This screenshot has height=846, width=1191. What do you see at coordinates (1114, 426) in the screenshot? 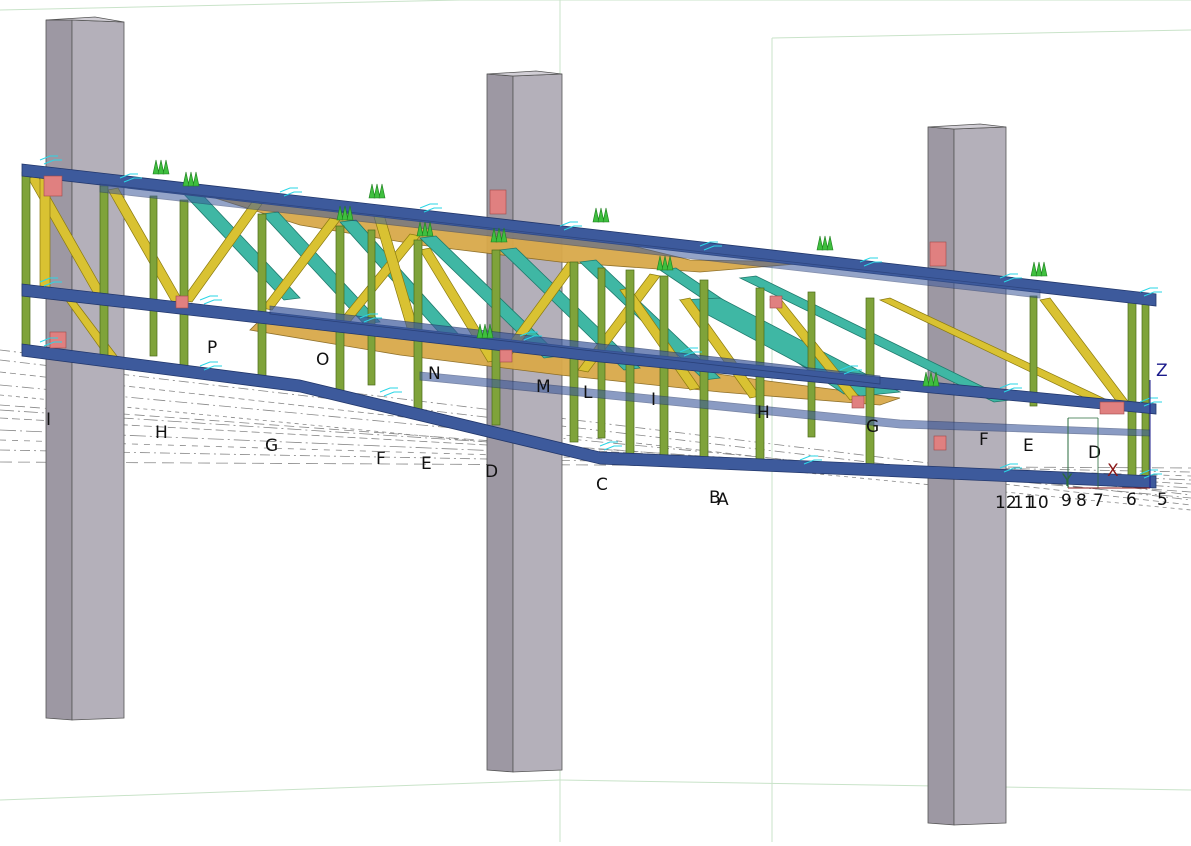
I see `axis-triad-icon: Y X Z` at bounding box center [1114, 426].